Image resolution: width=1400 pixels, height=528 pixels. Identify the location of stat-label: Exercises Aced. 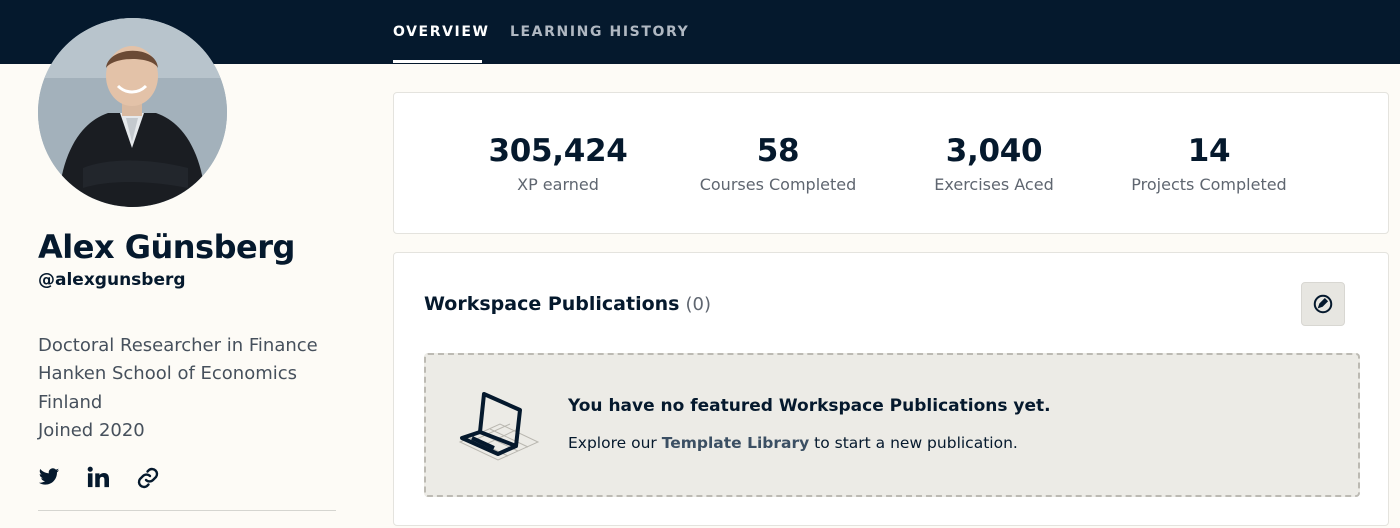
(994, 184).